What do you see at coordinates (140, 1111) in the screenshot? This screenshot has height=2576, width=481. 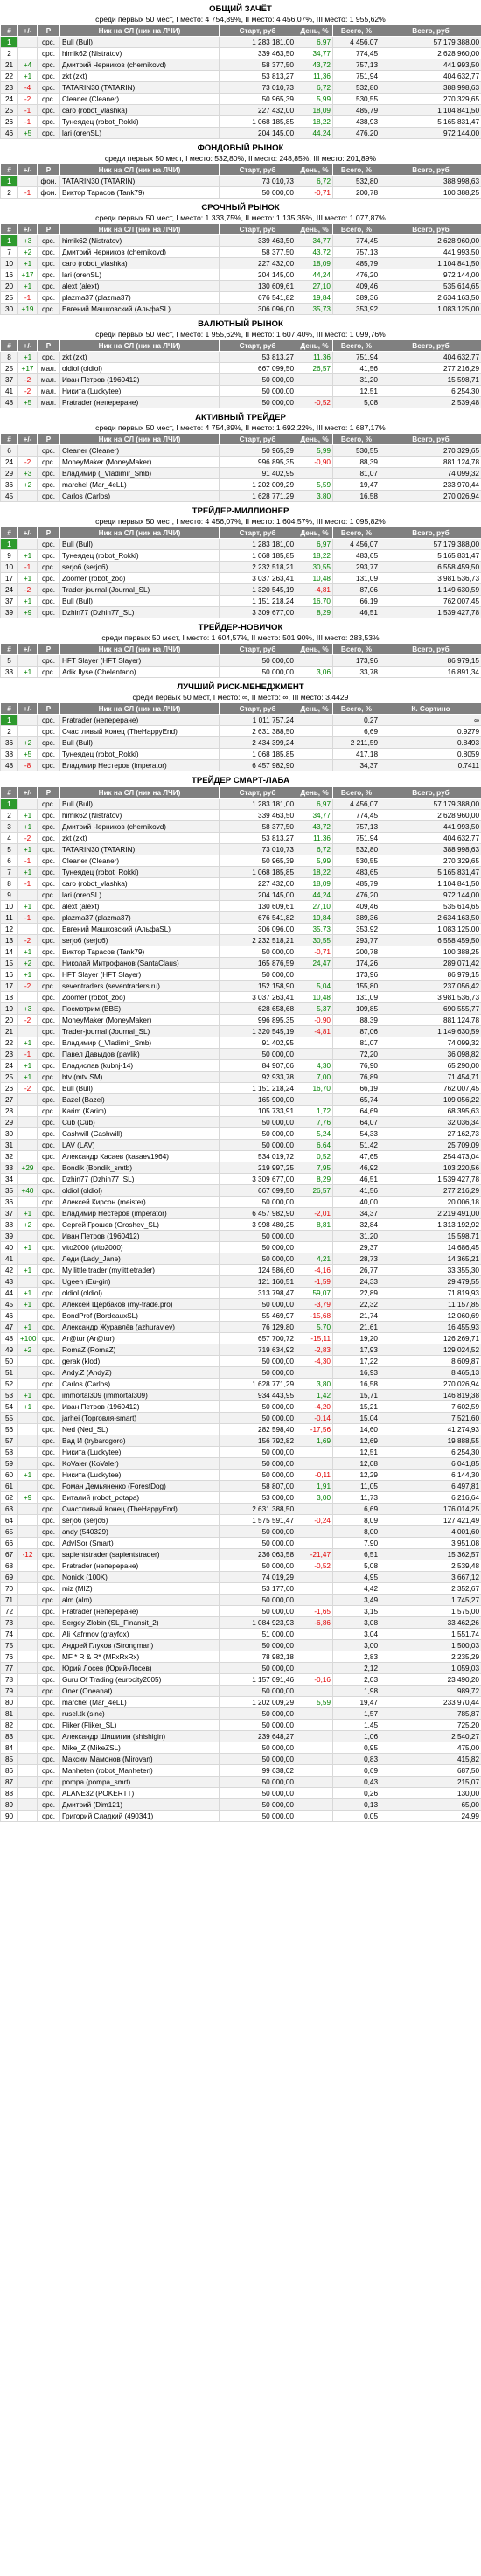 I see `trader-name-cell: Karim (Karim)` at bounding box center [140, 1111].